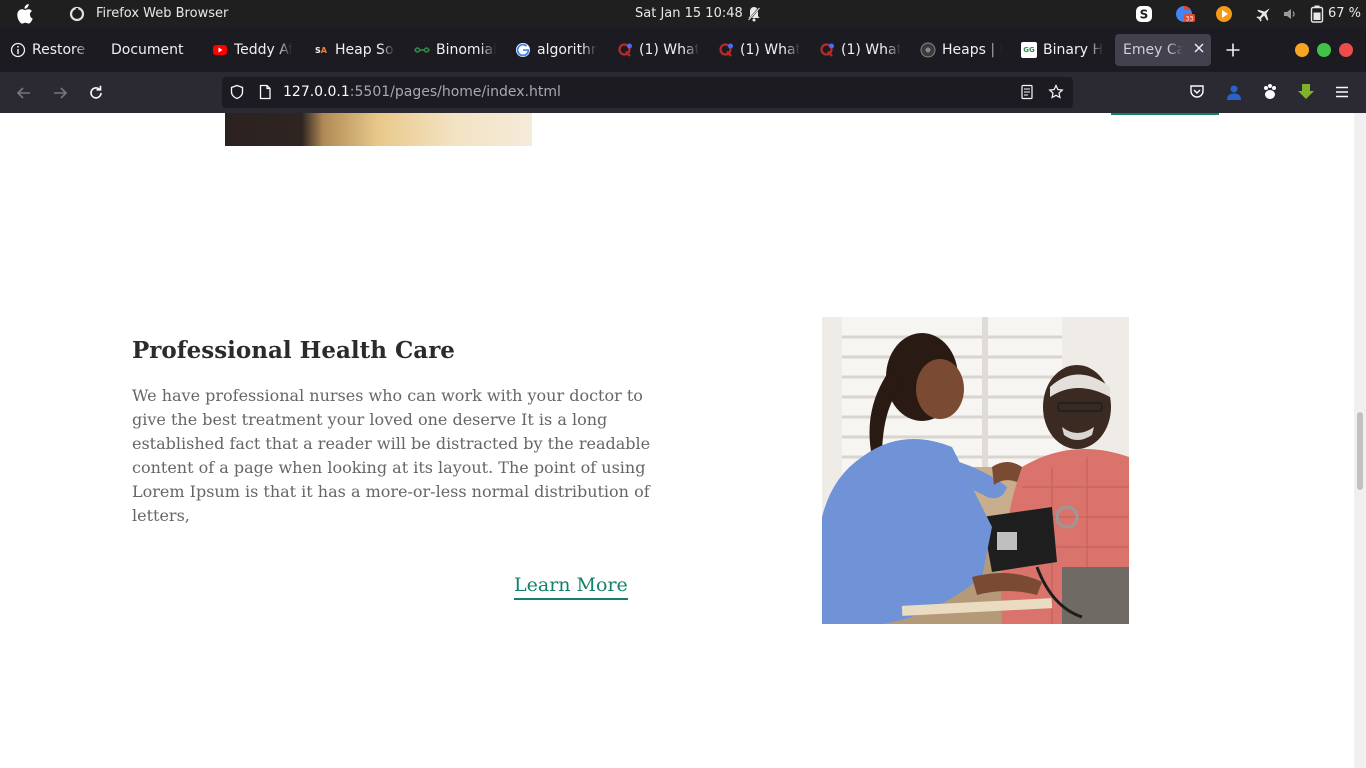 The image size is (1366, 768). What do you see at coordinates (523, 50) in the screenshot?
I see `google-icon` at bounding box center [523, 50].